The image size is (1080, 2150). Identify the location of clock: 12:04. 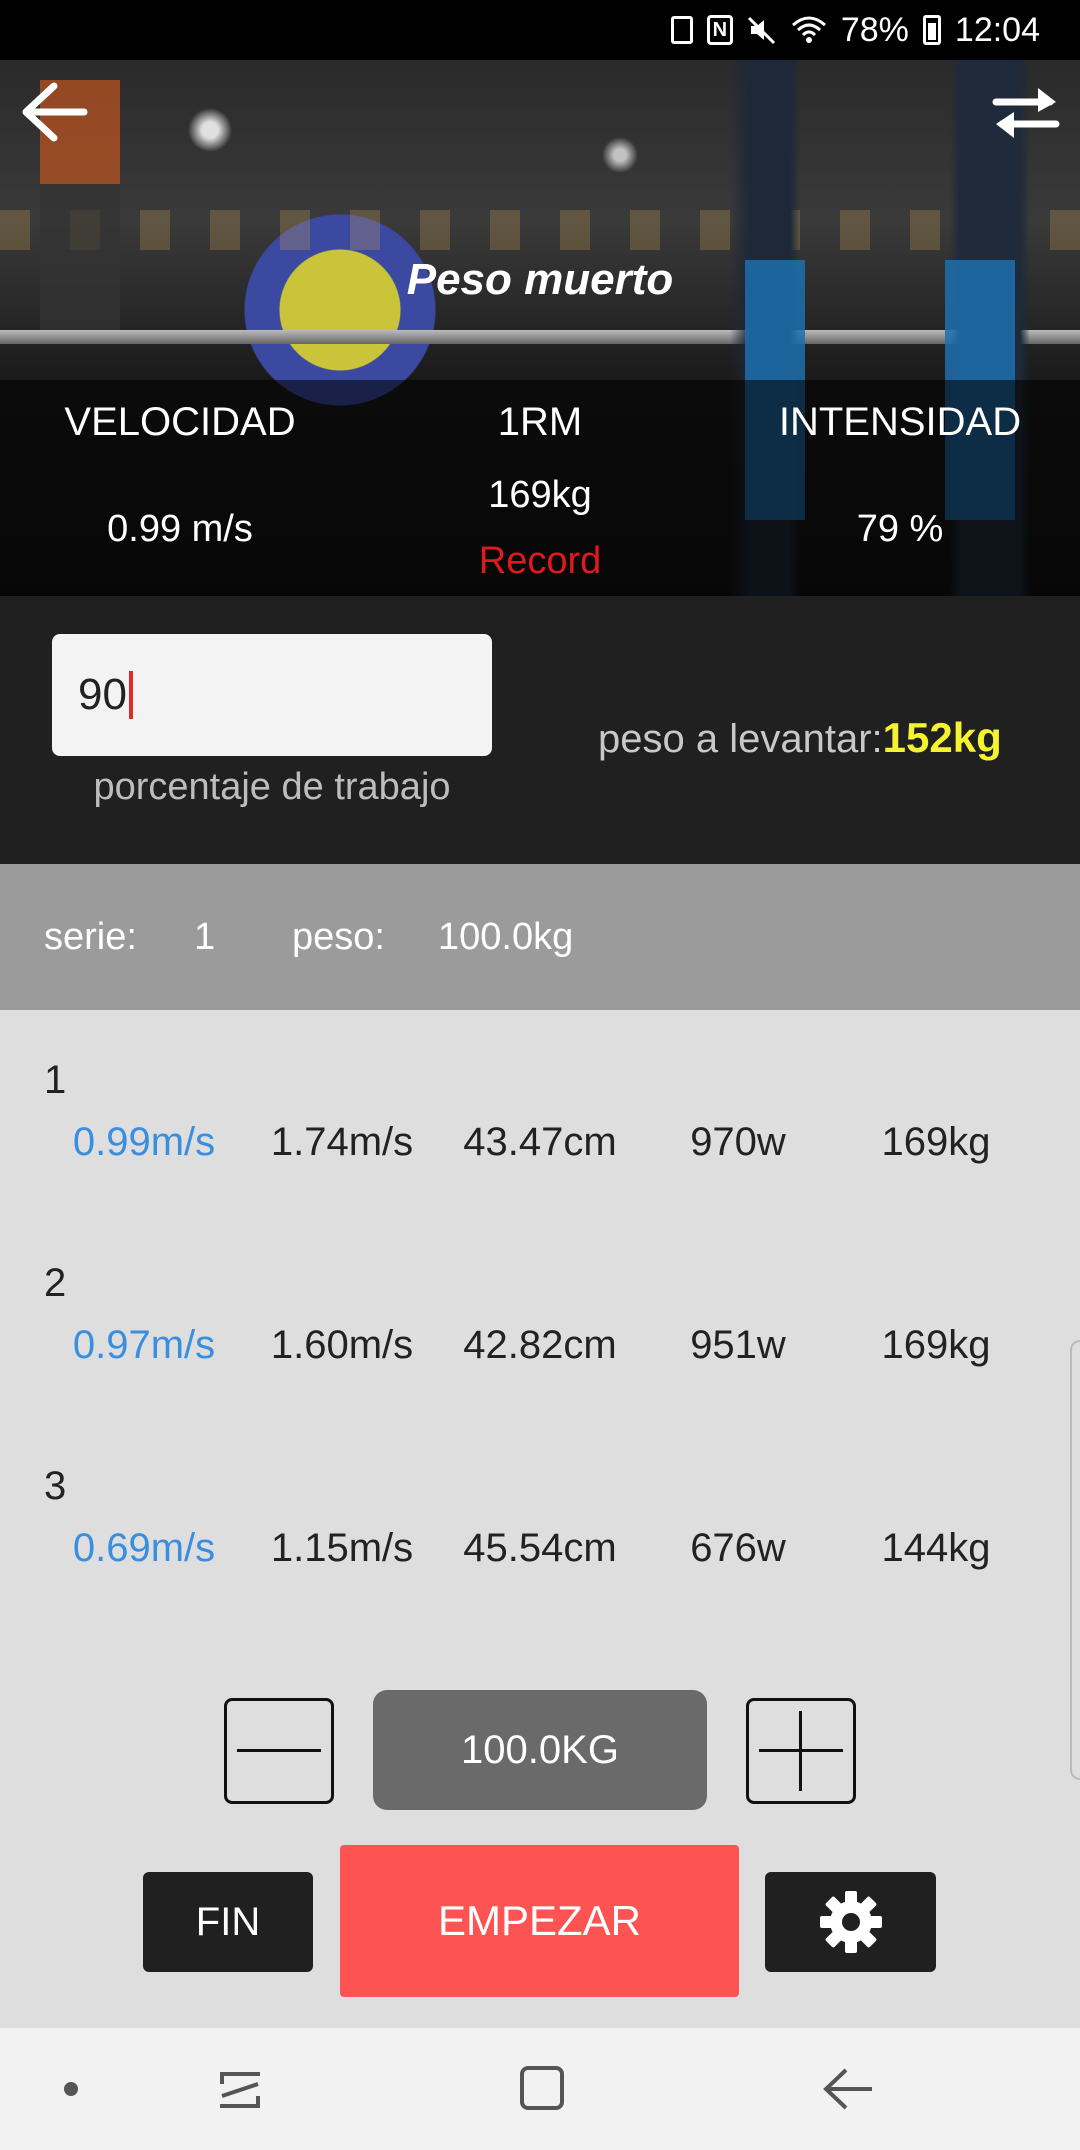
(997, 29).